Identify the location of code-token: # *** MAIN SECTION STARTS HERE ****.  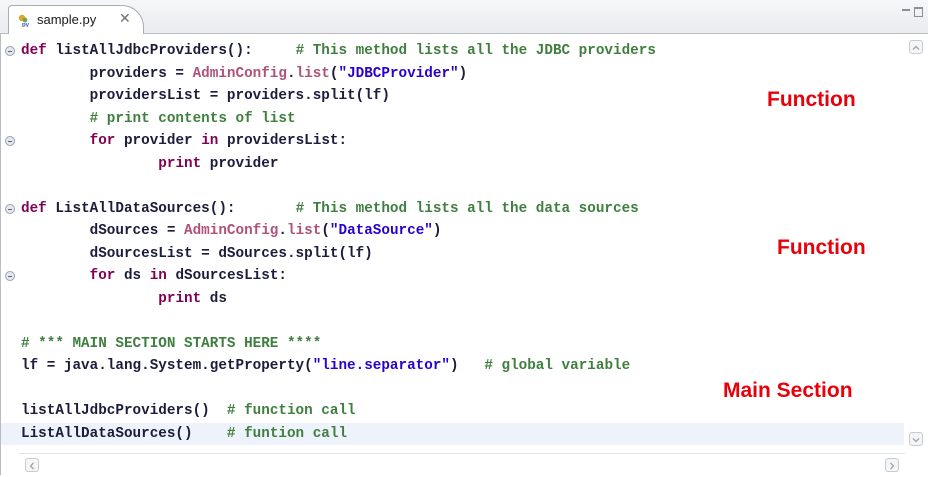
(171, 343).